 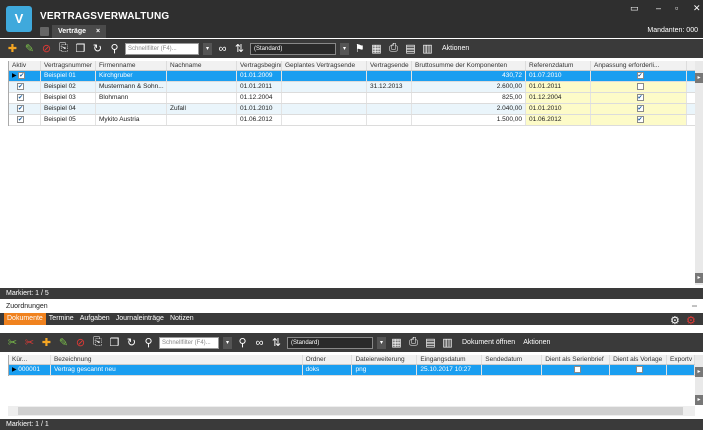 What do you see at coordinates (558, 65) in the screenshot?
I see `col-referenzdatum: Referenzdatum` at bounding box center [558, 65].